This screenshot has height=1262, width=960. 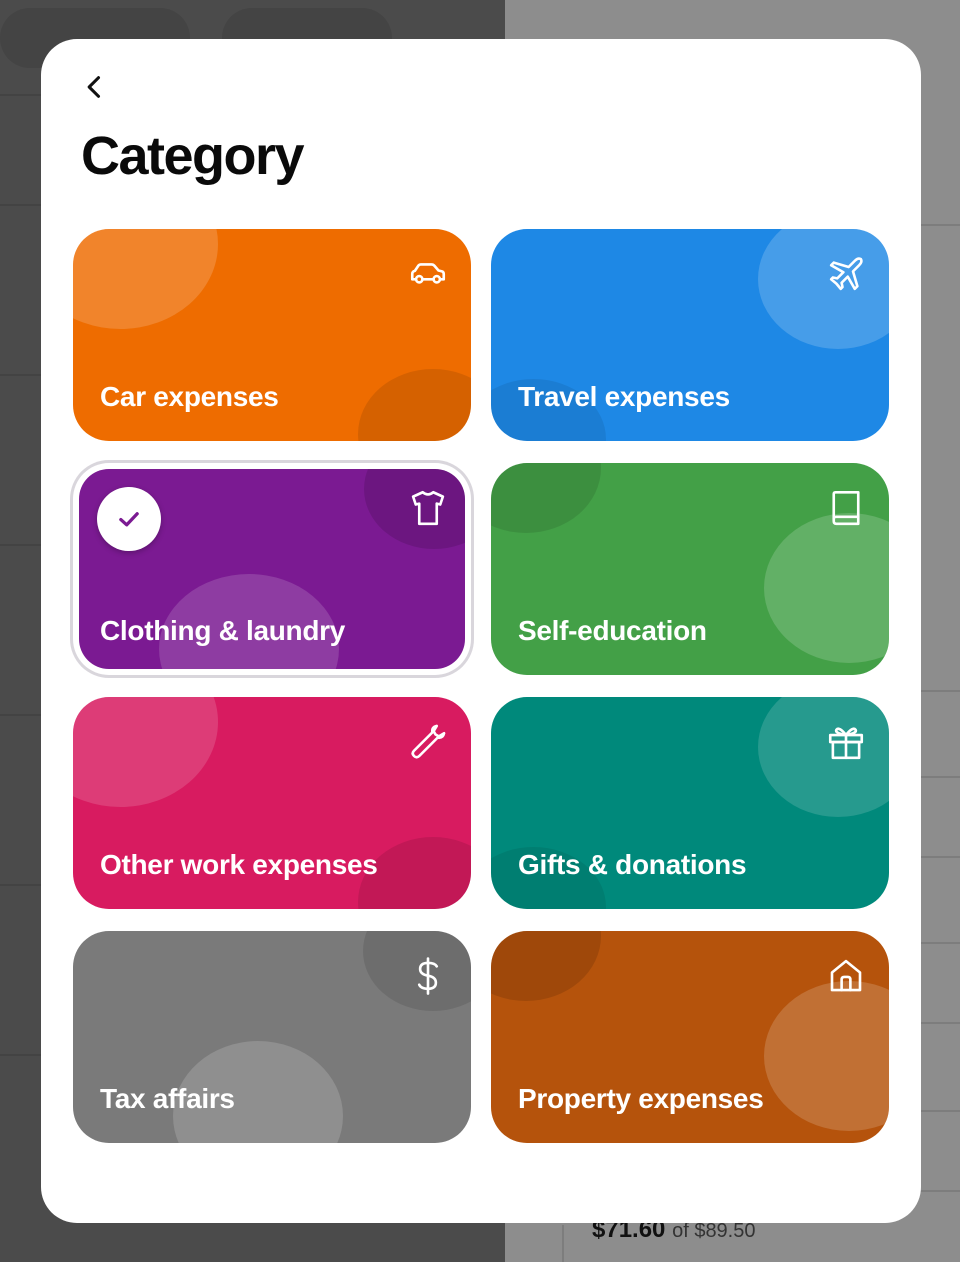 I want to click on selected-check-badge, so click(x=129, y=519).